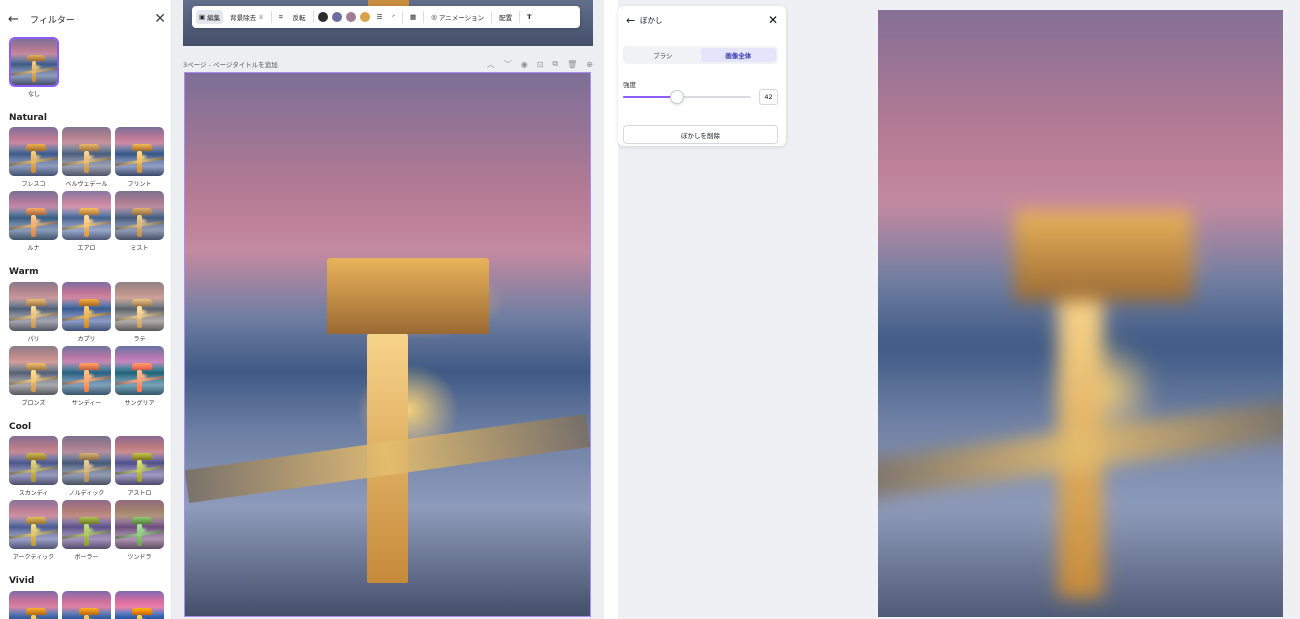 The height and width of the screenshot is (619, 1300). What do you see at coordinates (86, 557) in the screenshot?
I see `filter-label: ボーラー` at bounding box center [86, 557].